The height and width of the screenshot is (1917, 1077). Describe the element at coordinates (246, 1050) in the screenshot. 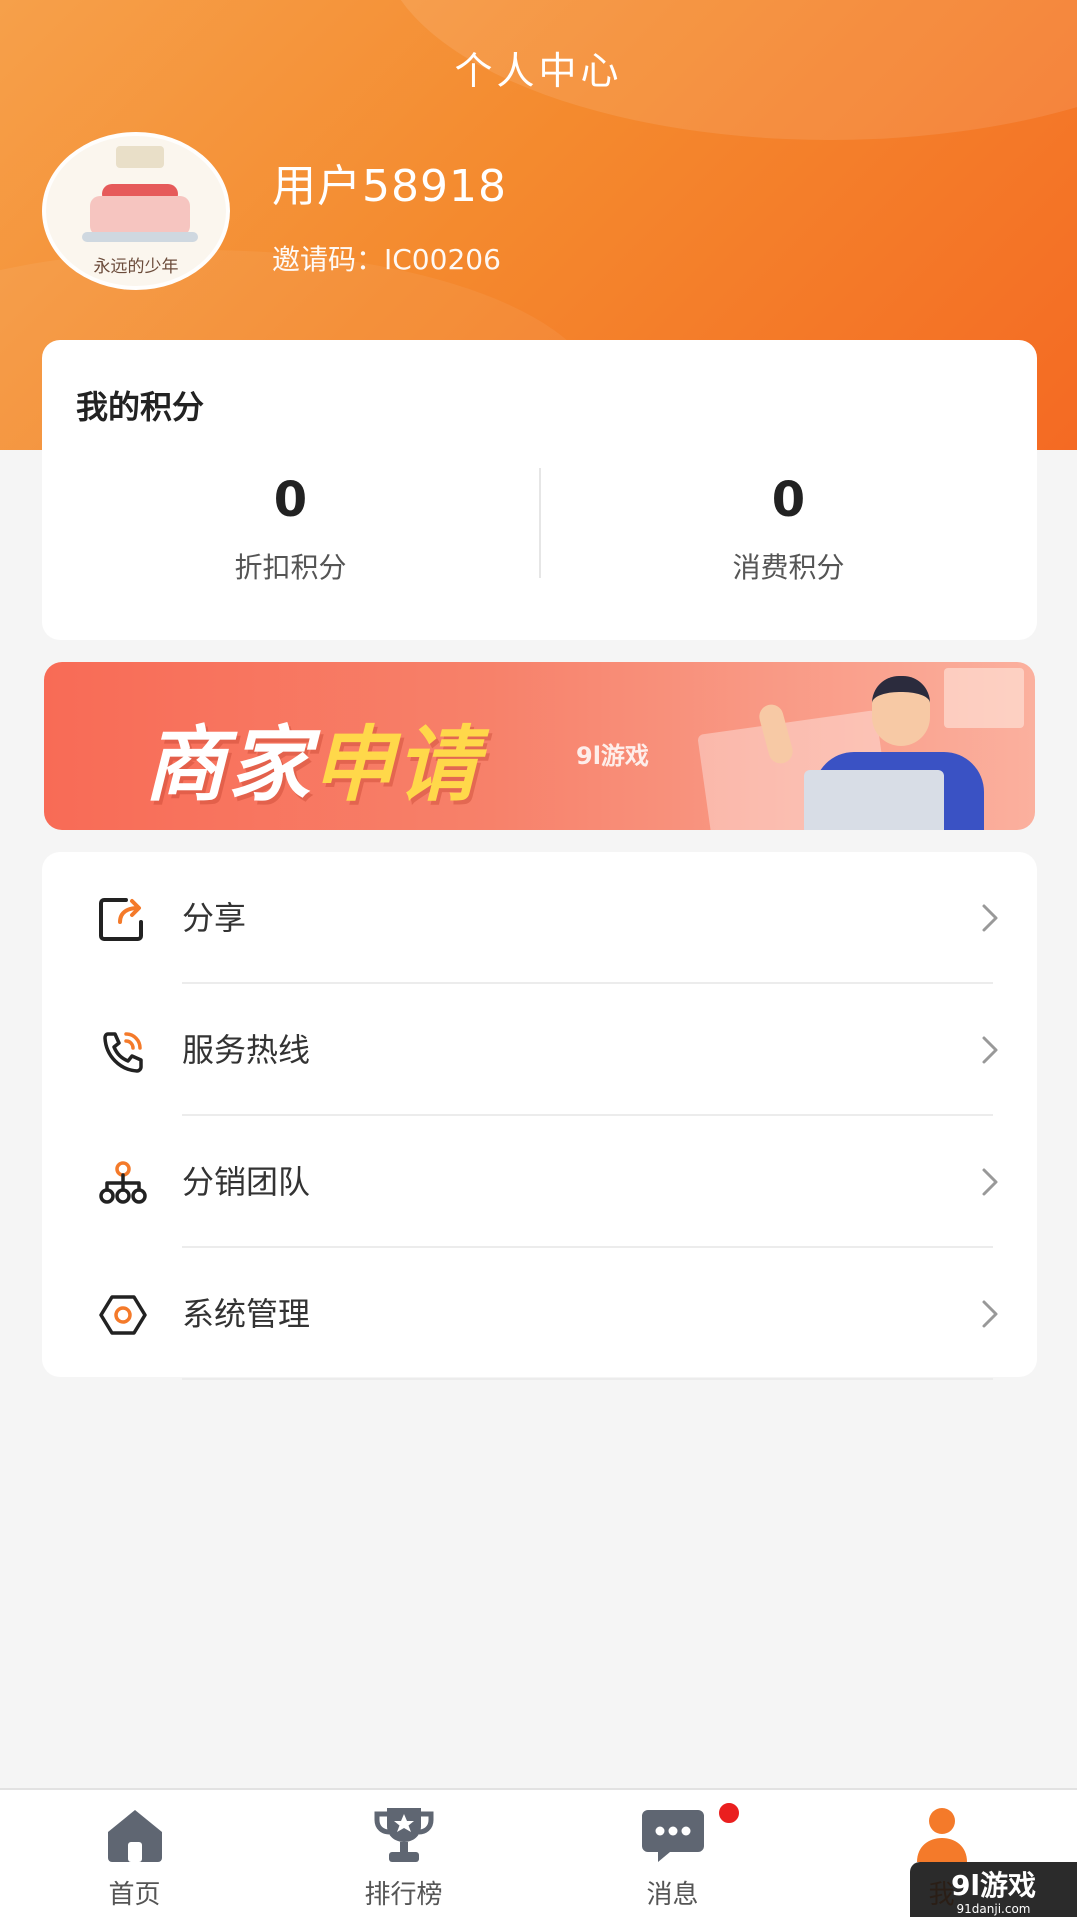

I see `menu-item-label: 服务热线` at that location.